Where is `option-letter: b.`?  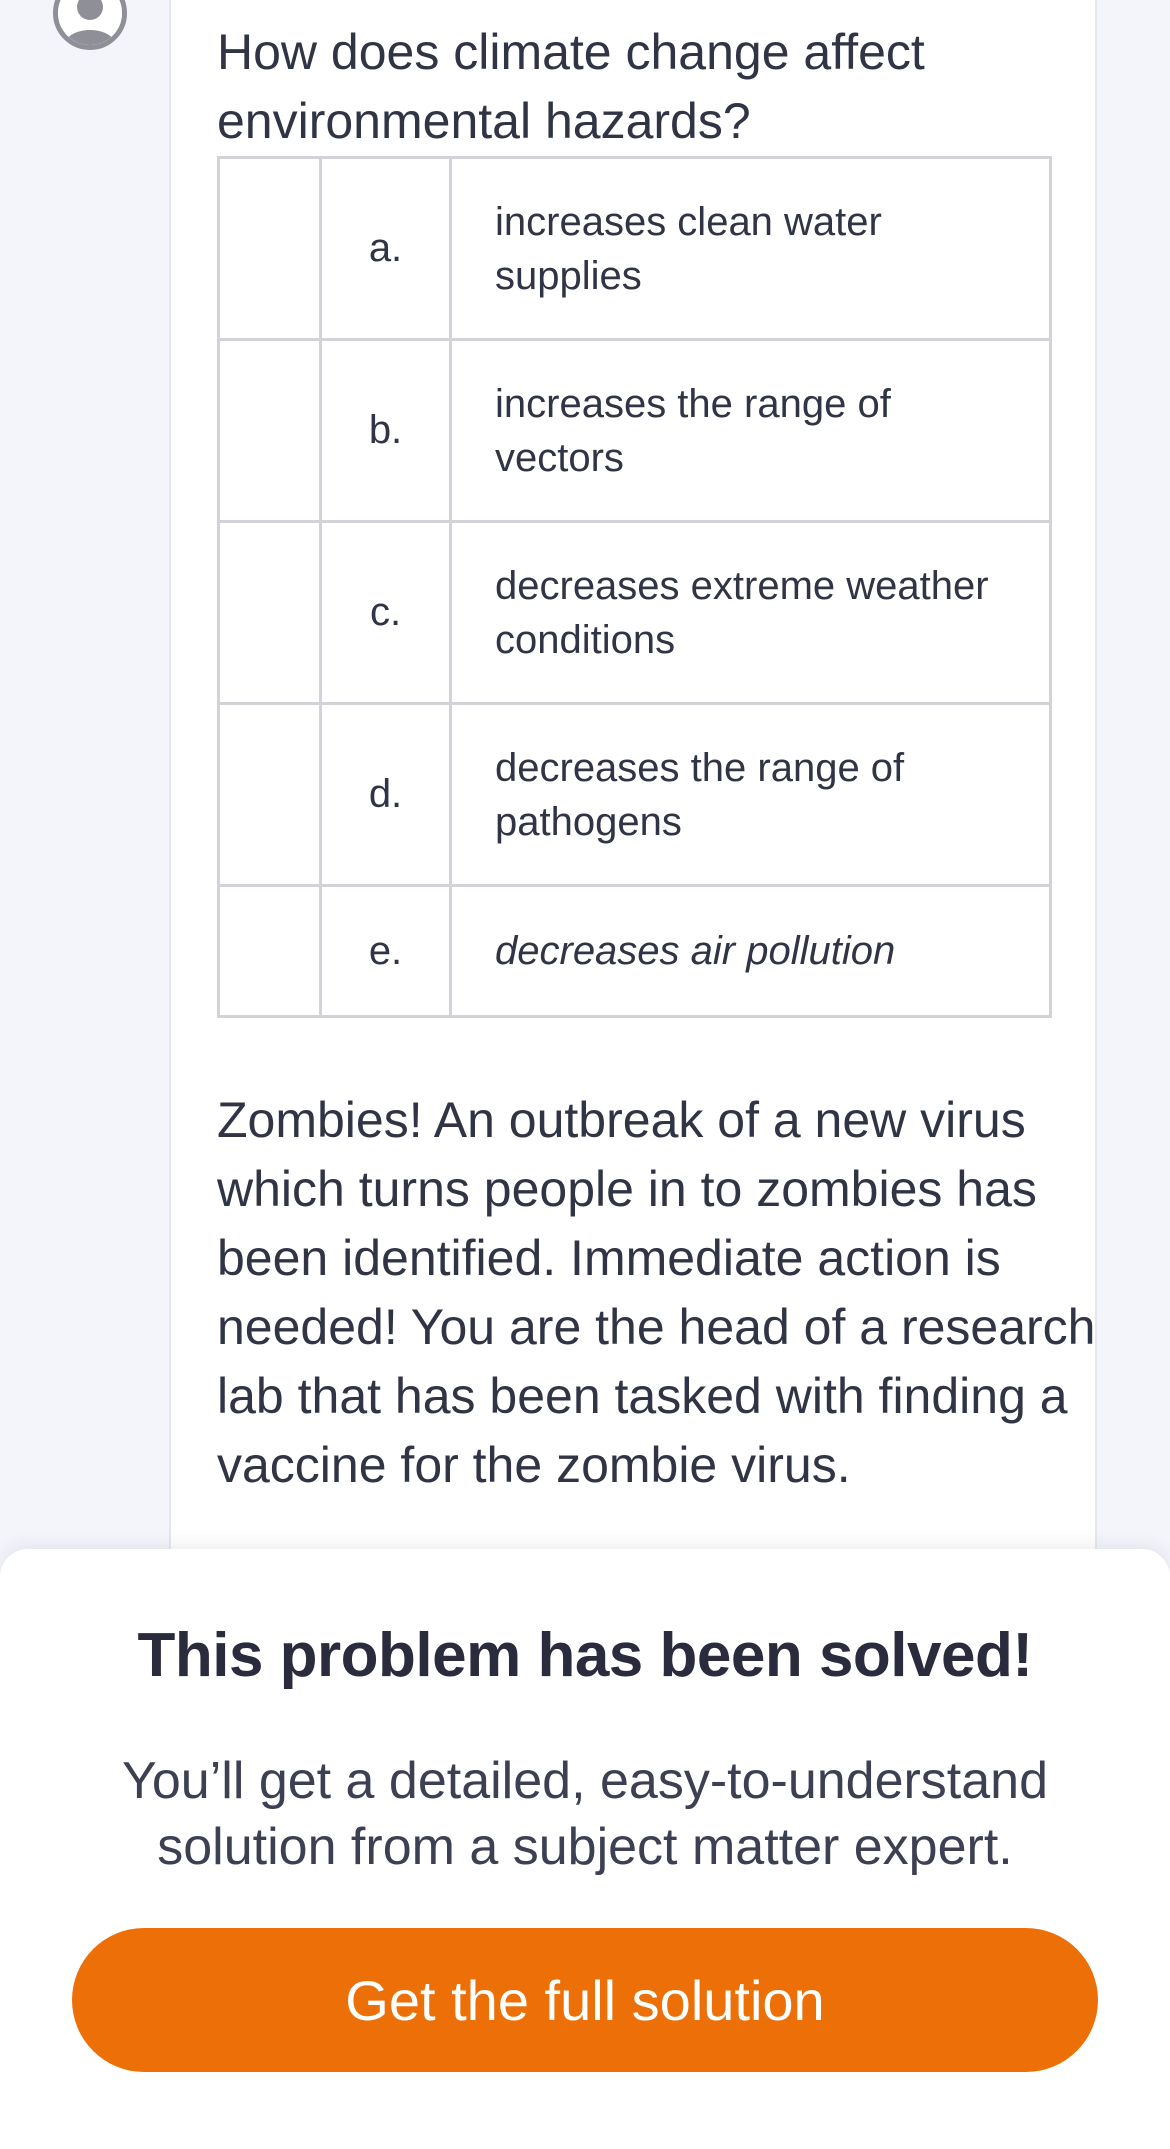
option-letter: b. is located at coordinates (385, 430).